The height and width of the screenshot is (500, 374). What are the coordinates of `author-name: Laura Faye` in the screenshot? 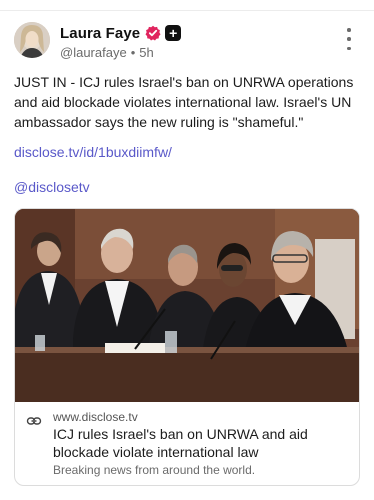 It's located at (100, 33).